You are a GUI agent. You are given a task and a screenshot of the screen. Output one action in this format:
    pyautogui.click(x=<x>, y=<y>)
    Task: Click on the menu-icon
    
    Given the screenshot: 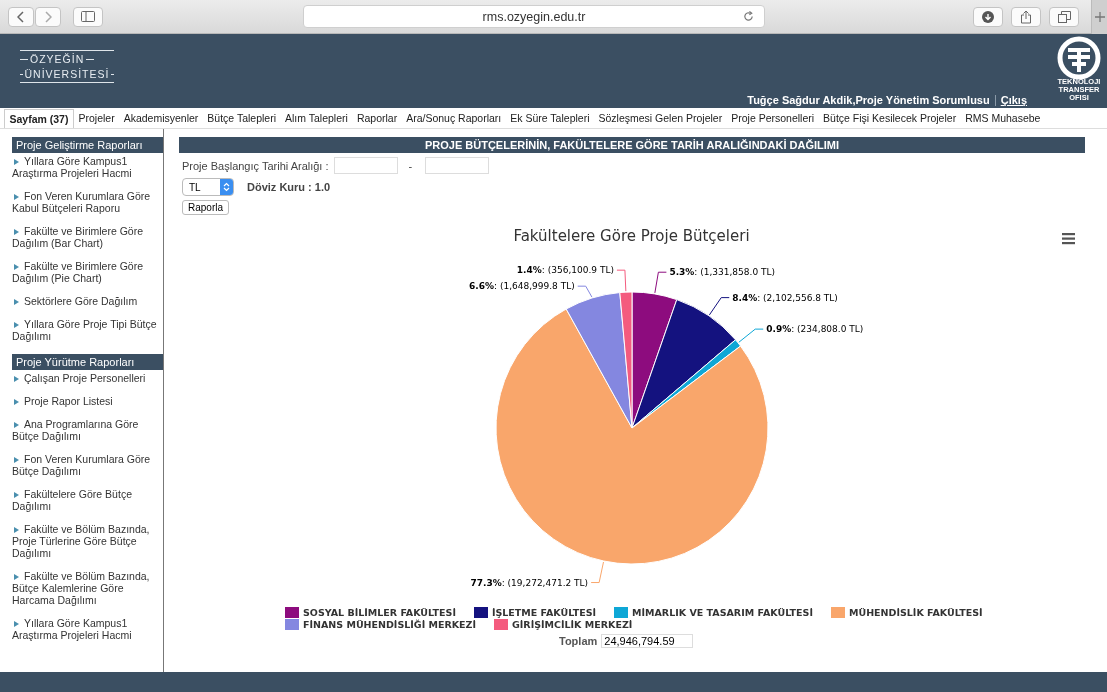 What is the action you would take?
    pyautogui.click(x=1068, y=239)
    